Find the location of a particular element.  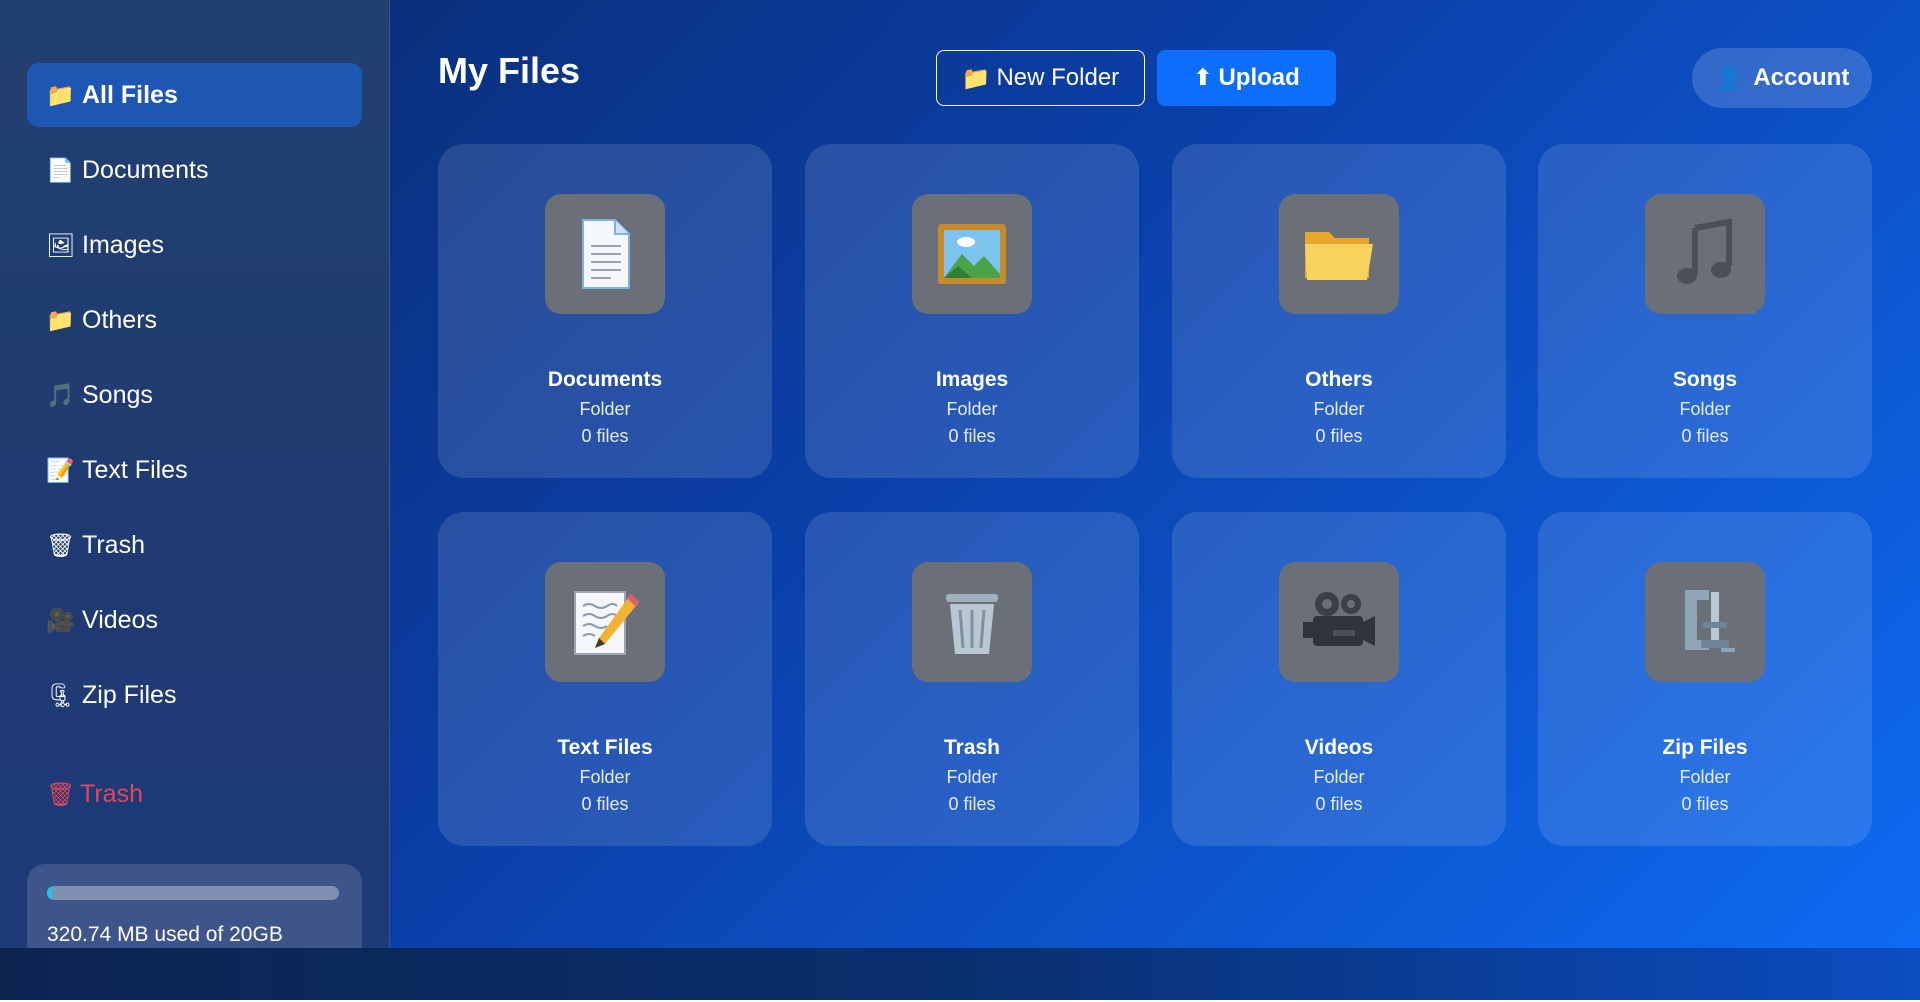

sidebar-trash-label: Trash is located at coordinates (111, 793).